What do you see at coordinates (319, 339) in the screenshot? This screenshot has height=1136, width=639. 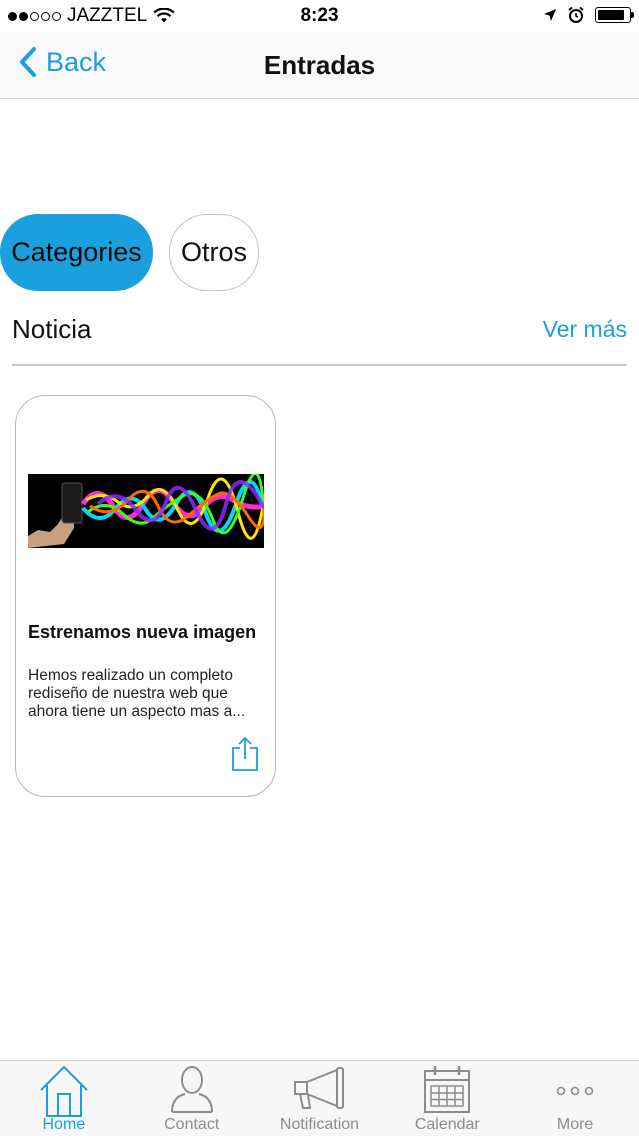 I see `section-header: Noticia Ver más` at bounding box center [319, 339].